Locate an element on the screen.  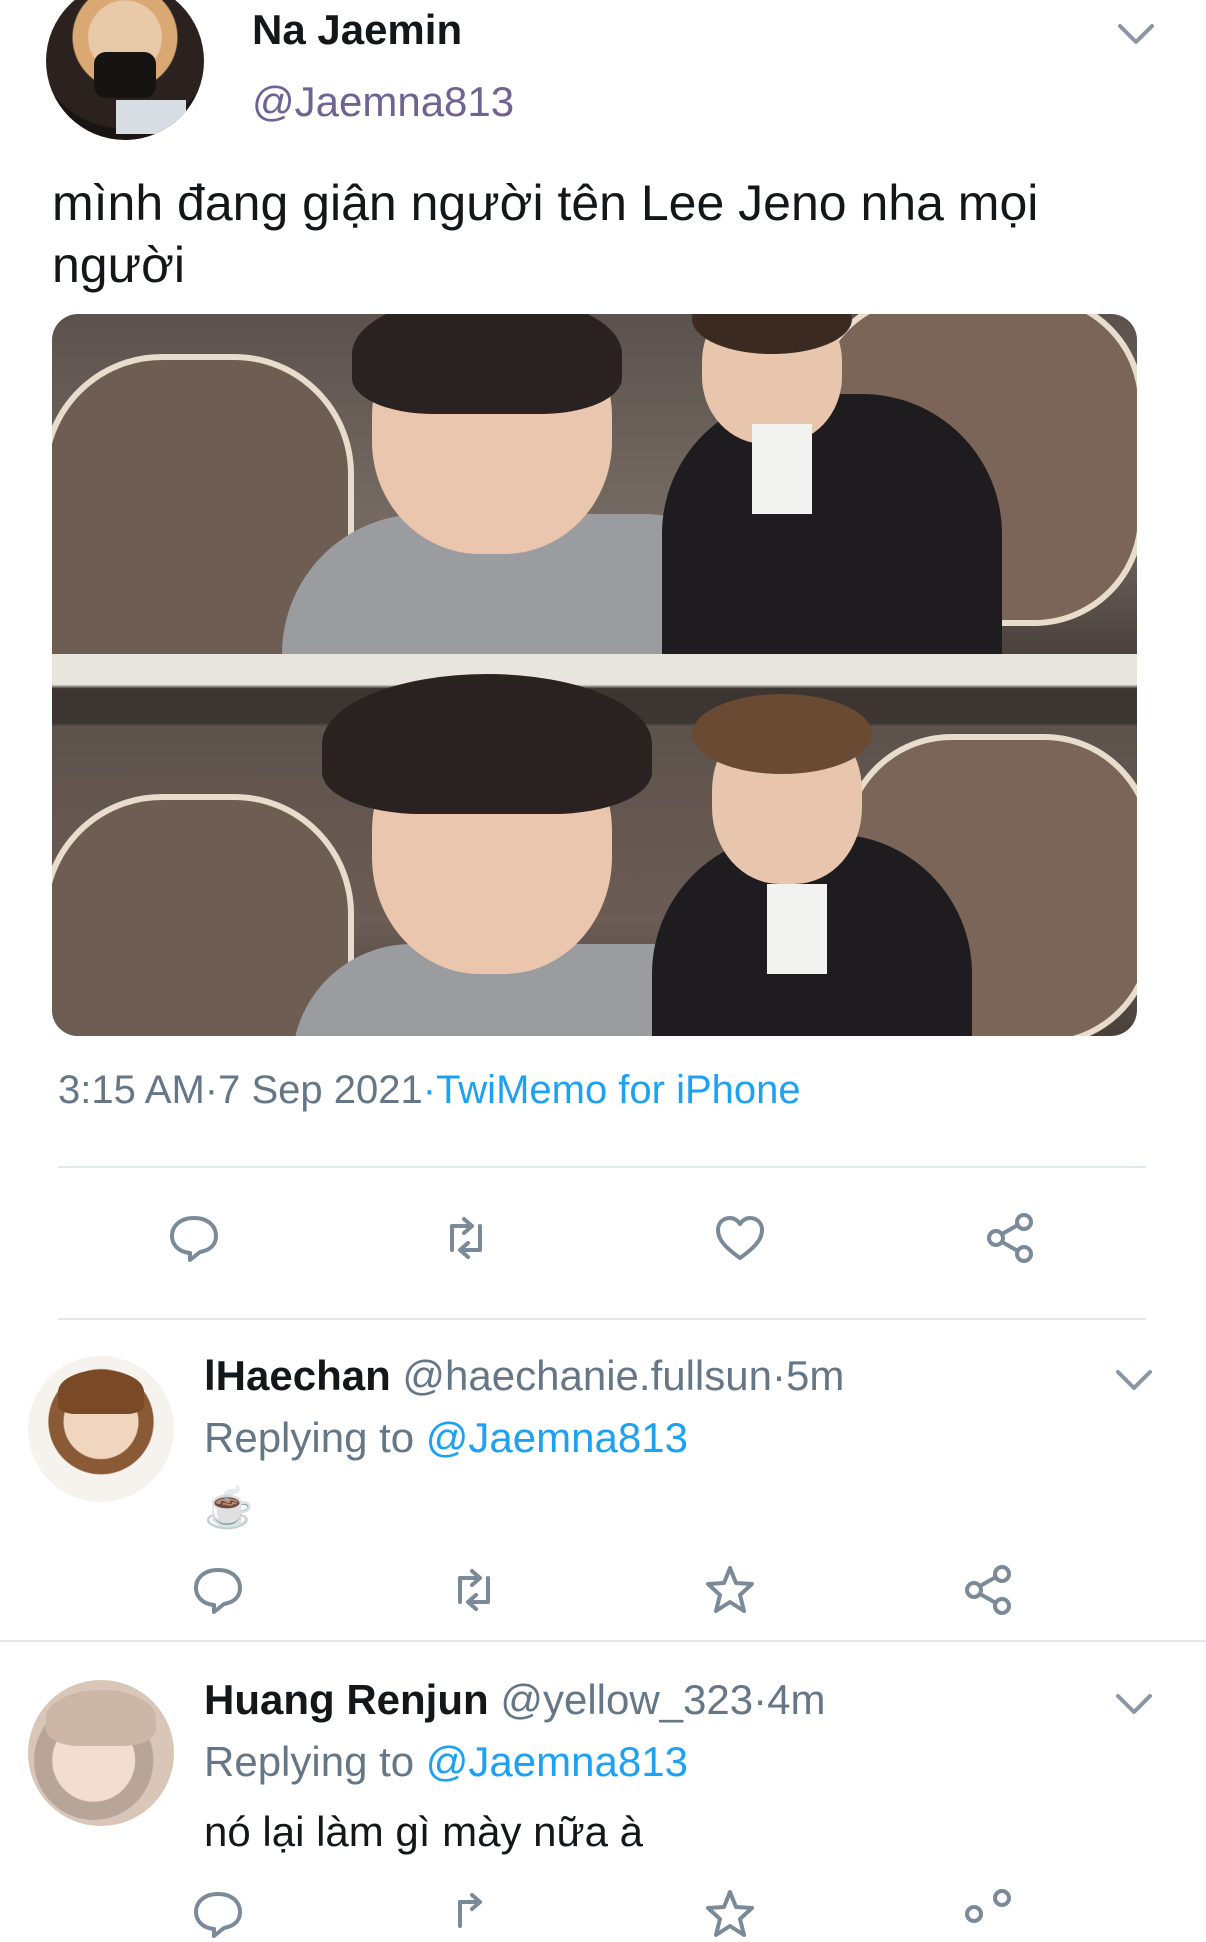
reply-author-handle: @yellow_323 is located at coordinates (626, 1699).